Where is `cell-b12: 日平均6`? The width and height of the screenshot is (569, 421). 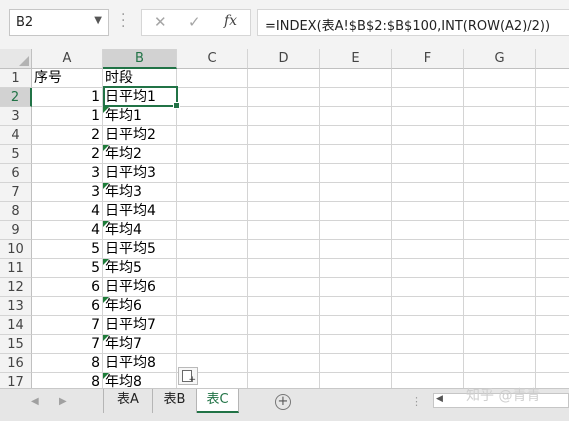 cell-b12: 日平均6 is located at coordinates (140, 287).